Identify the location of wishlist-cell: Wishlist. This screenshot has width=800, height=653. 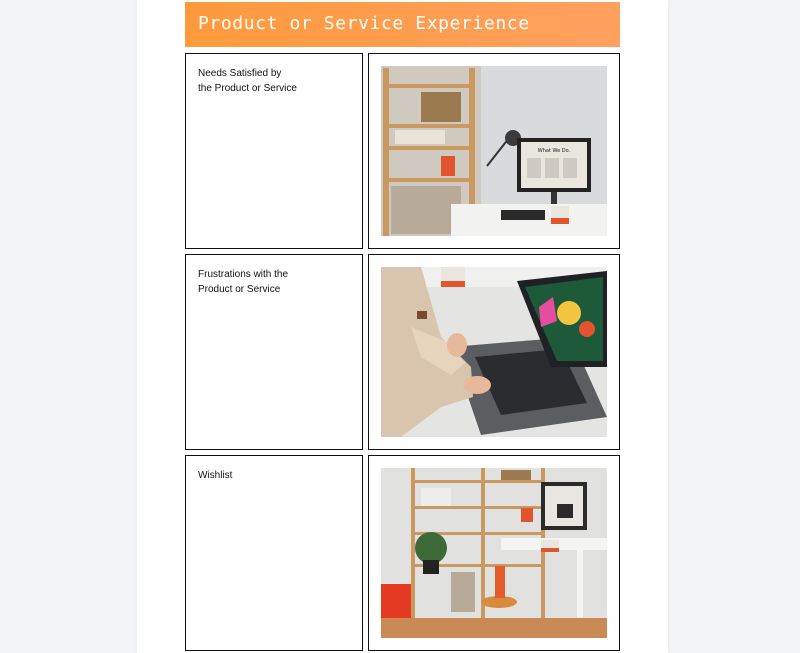
(274, 553).